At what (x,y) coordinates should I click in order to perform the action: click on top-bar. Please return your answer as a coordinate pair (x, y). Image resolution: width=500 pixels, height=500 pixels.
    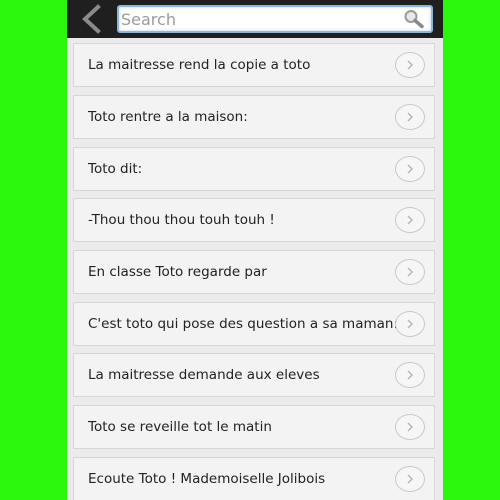
    Looking at the image, I should click on (255, 19).